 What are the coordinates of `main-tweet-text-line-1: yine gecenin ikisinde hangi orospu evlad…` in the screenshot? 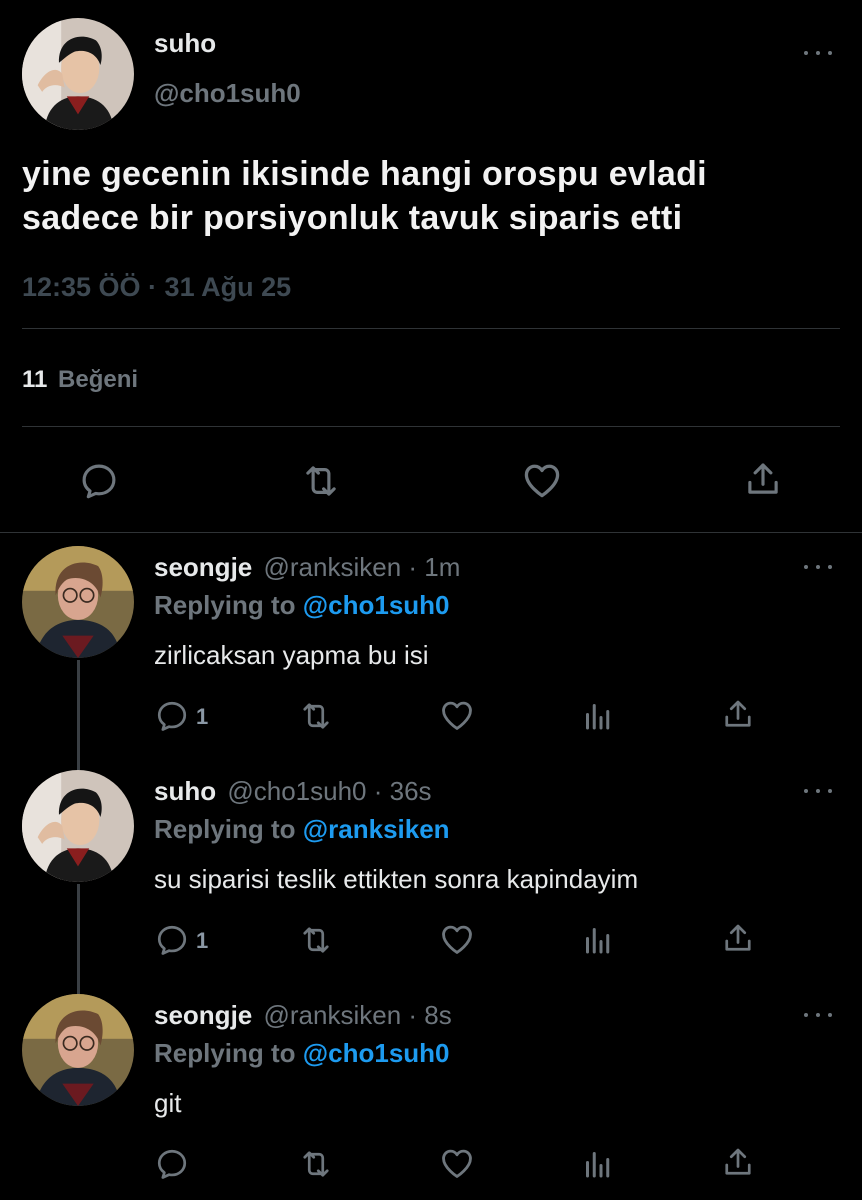 It's located at (364, 174).